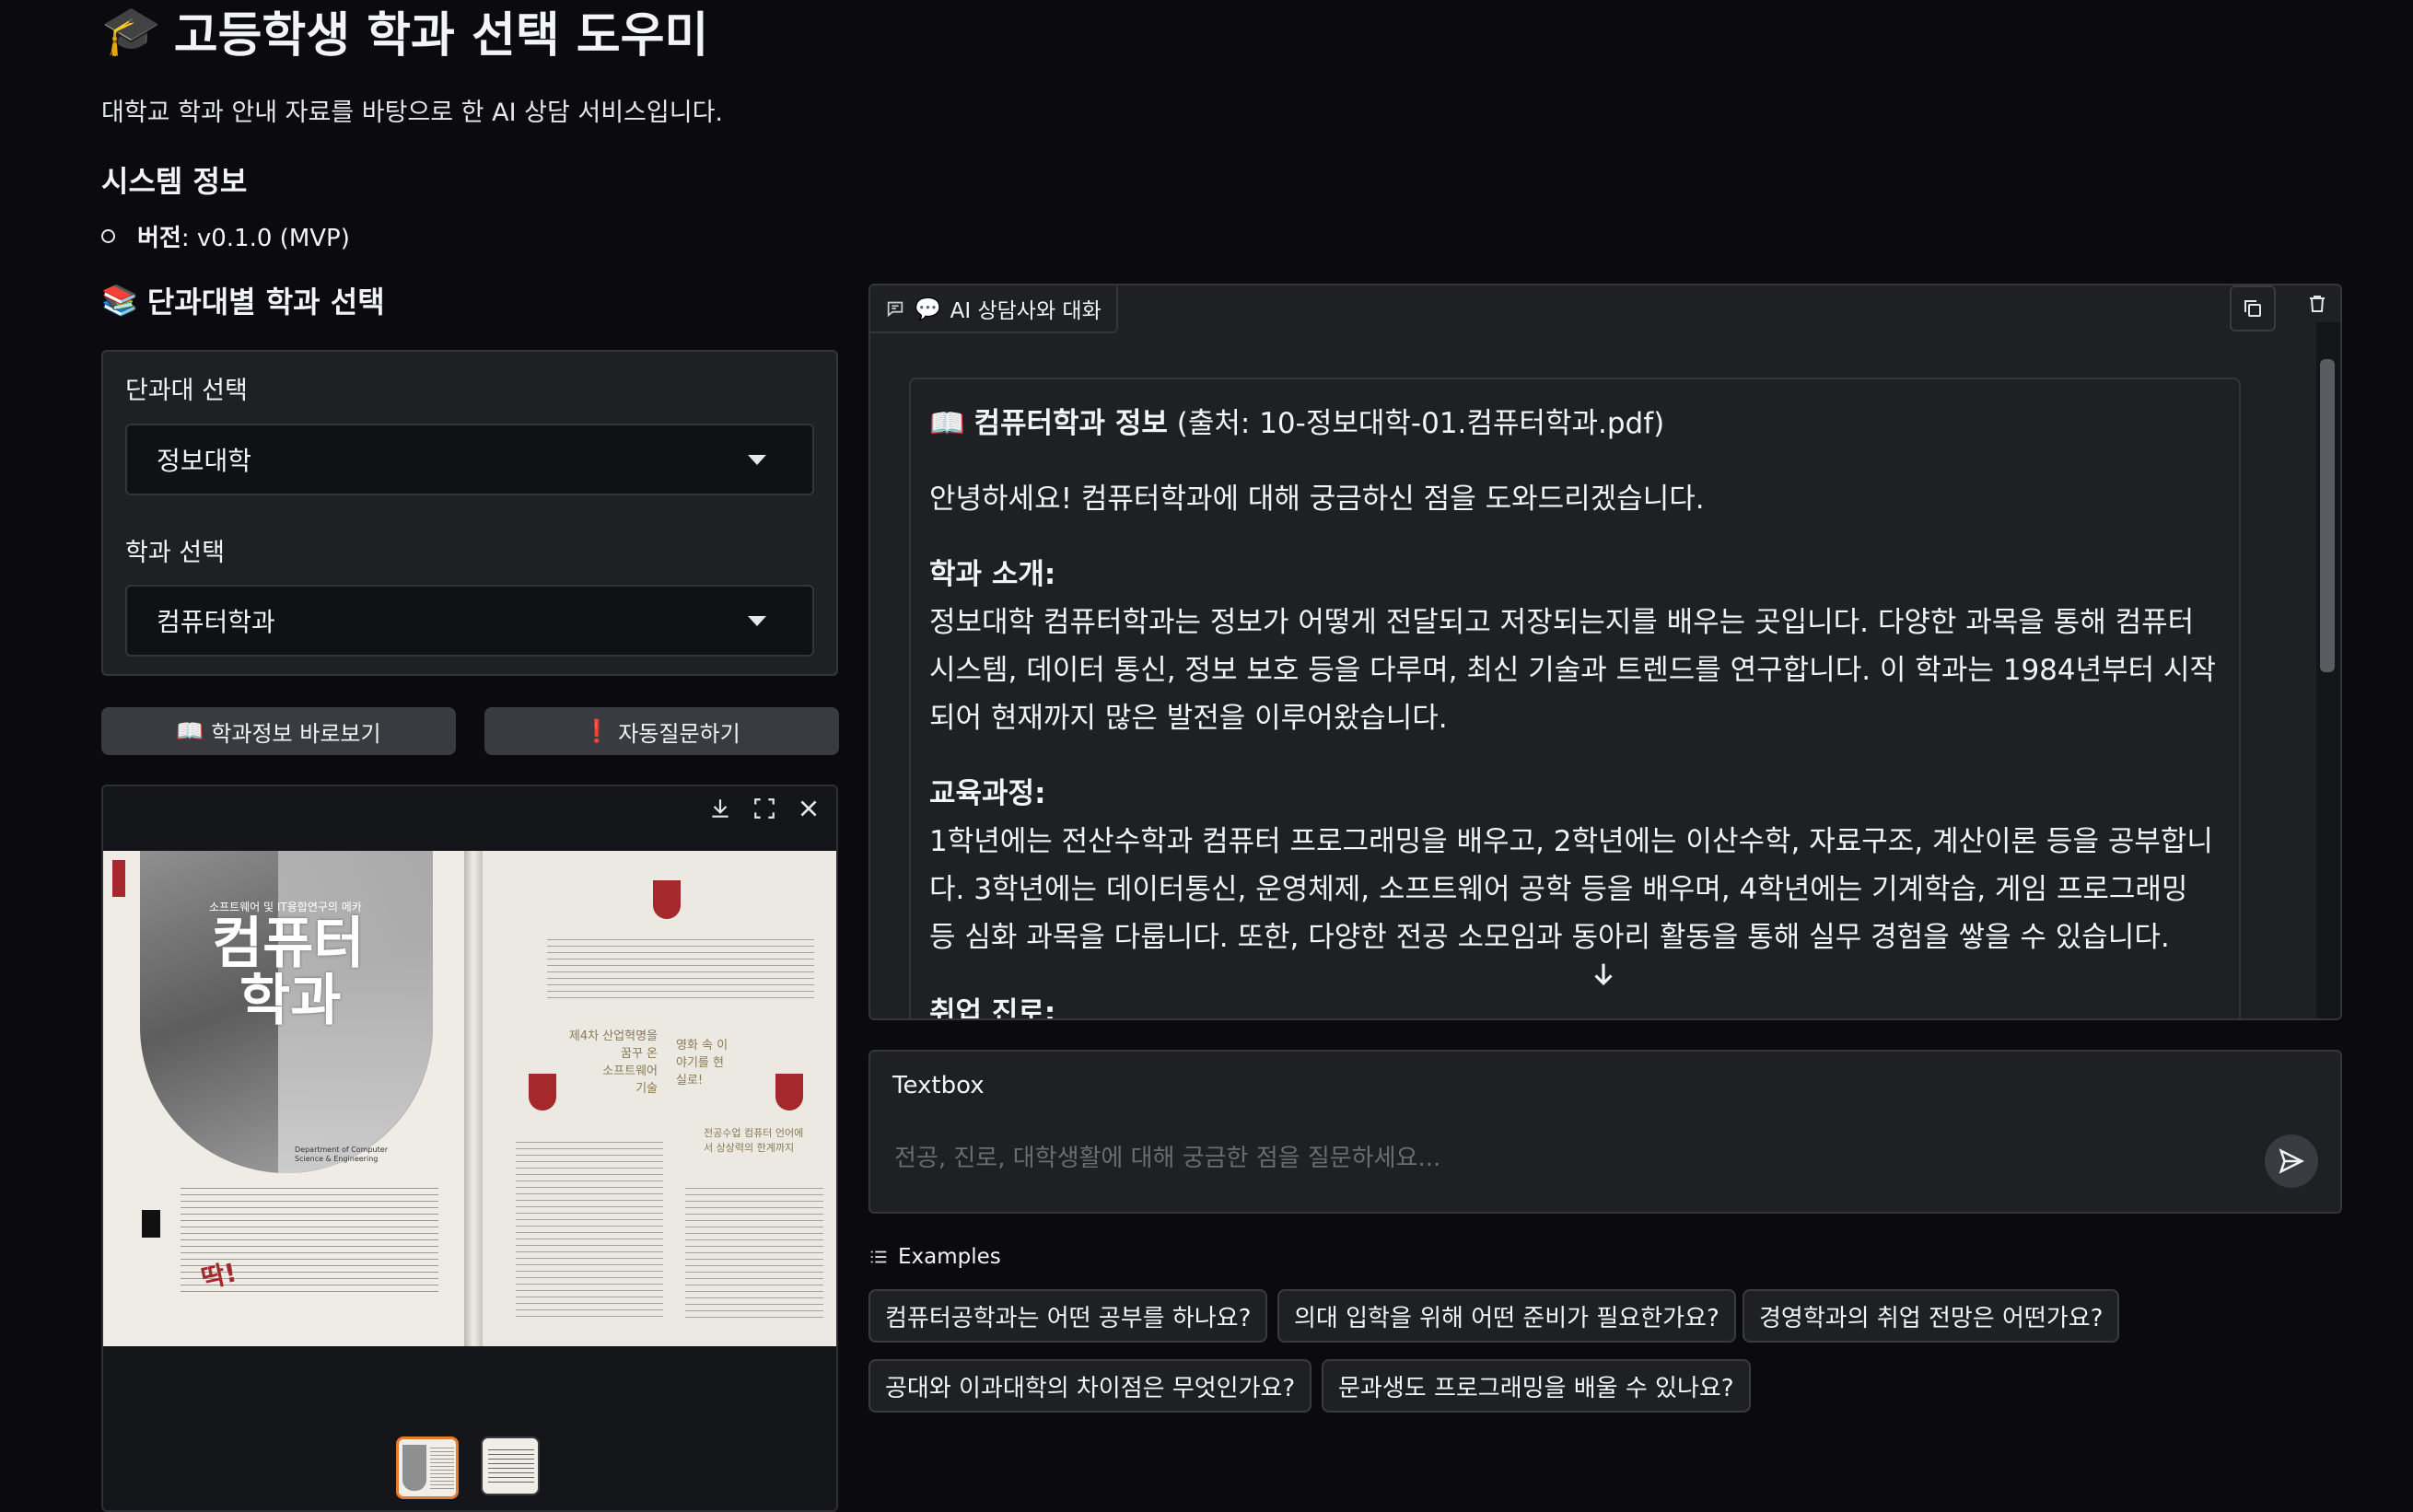 The height and width of the screenshot is (1512, 2413). Describe the element at coordinates (441, 35) in the screenshot. I see `page-title-text: 고등학생 학과 선택 도우미` at that location.